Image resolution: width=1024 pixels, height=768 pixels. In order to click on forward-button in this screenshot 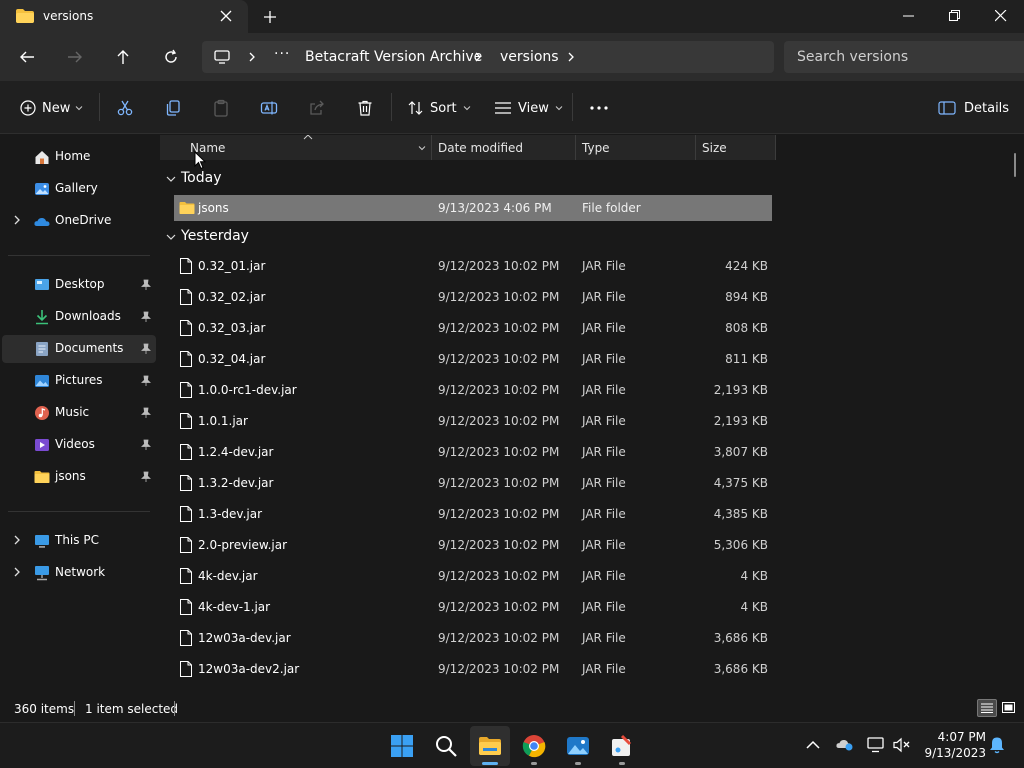, I will do `click(75, 57)`.